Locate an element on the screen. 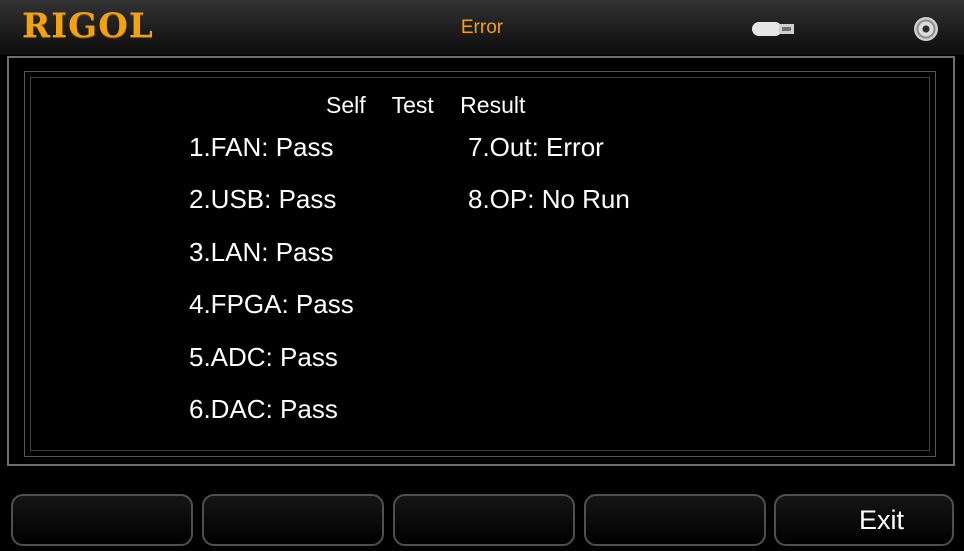  softkey-bar: Exit is located at coordinates (482, 520).